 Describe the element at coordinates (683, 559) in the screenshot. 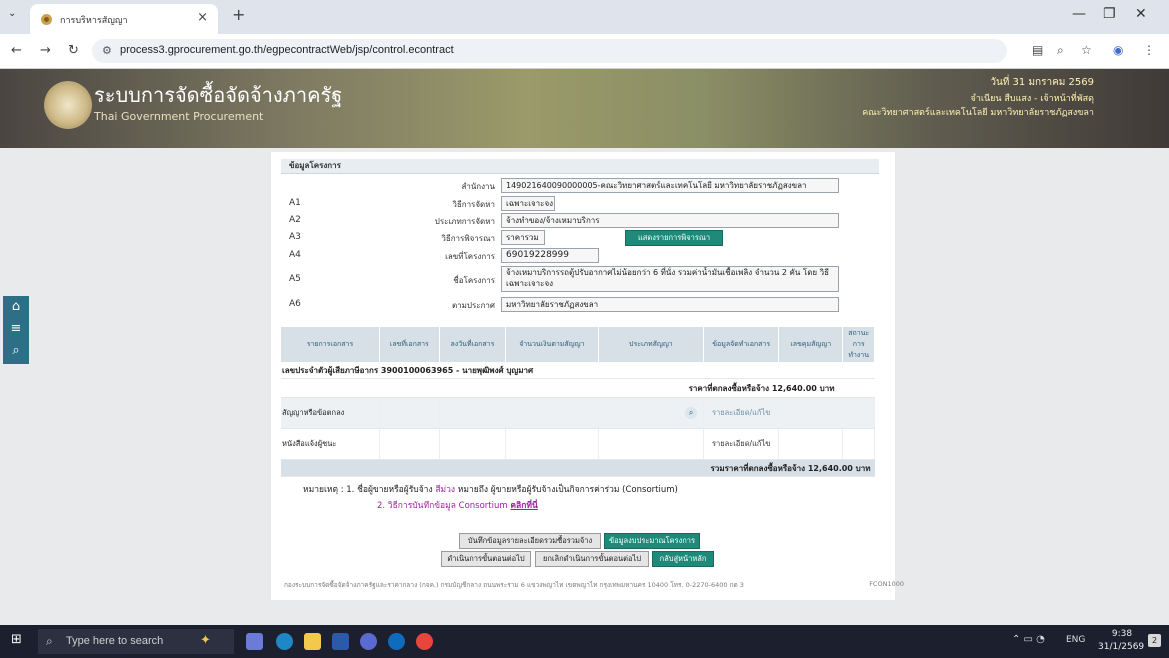

I see `home-button: กลับสู่หน้าหลัก` at that location.